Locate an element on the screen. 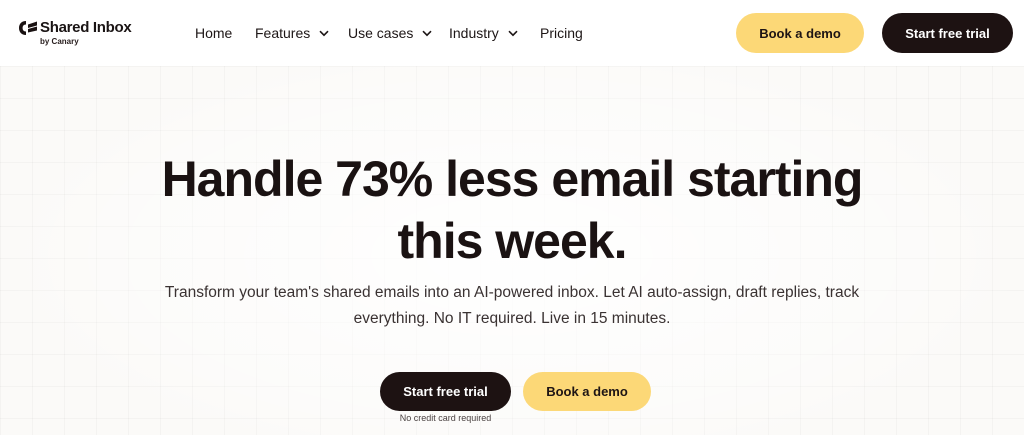 This screenshot has width=1024, height=435. headline-line-1: Handle 73% less email starting is located at coordinates (512, 179).